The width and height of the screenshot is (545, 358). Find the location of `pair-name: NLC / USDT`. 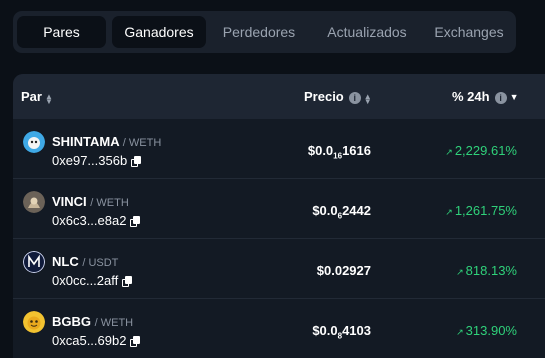

pair-name: NLC / USDT is located at coordinates (85, 261).